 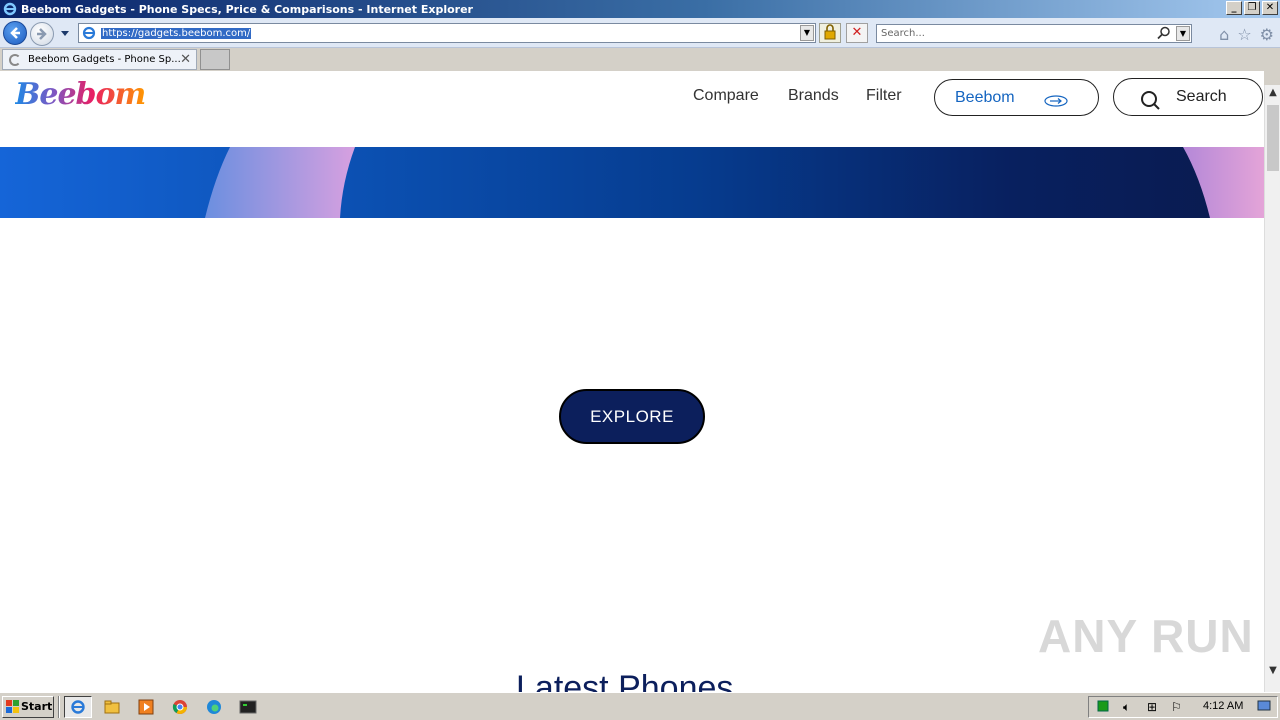 What do you see at coordinates (726, 96) in the screenshot?
I see `nav-compare-link: Compare` at bounding box center [726, 96].